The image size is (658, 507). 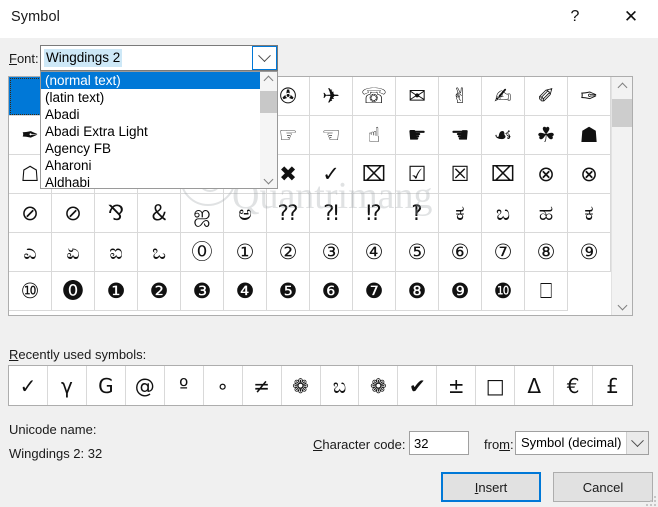 What do you see at coordinates (159, 213) in the screenshot?
I see `symbol-cell: ＆` at bounding box center [159, 213].